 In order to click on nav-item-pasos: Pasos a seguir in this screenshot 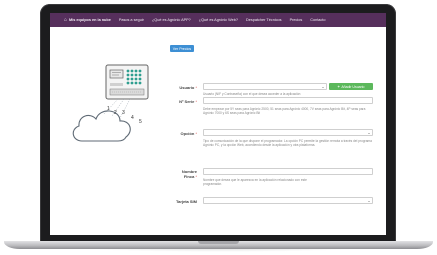, I will do `click(131, 20)`.